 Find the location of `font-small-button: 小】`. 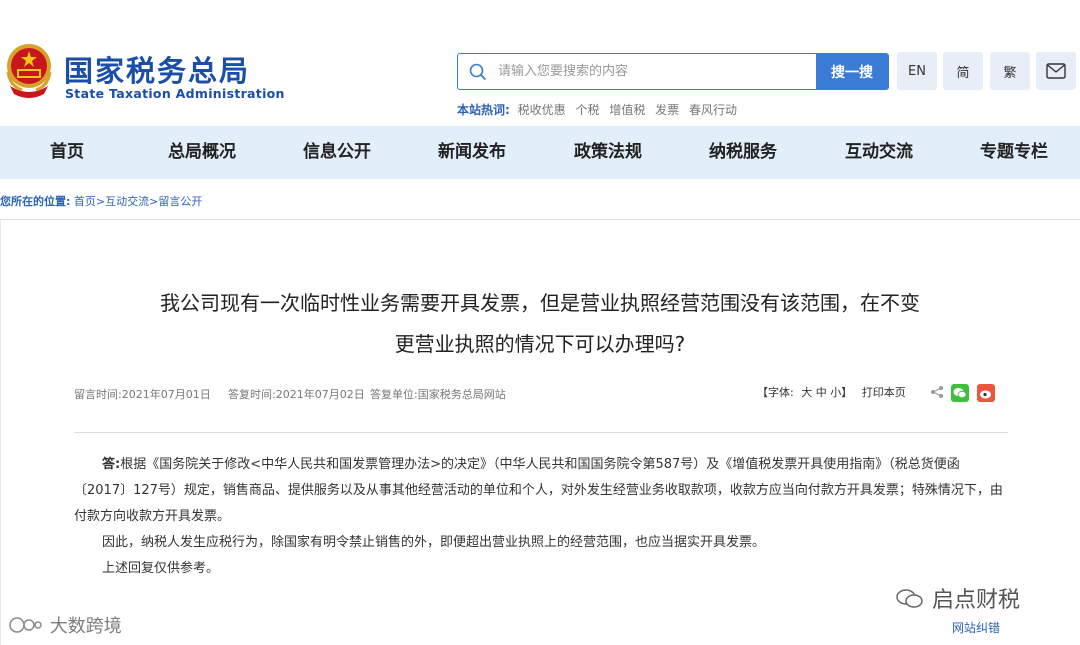

font-small-button: 小】 is located at coordinates (841, 392).